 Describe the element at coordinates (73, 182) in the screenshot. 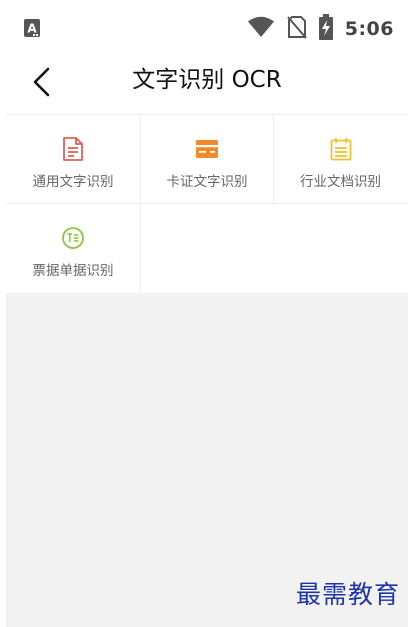

I see `menu-item-label: 通用文字识别` at that location.